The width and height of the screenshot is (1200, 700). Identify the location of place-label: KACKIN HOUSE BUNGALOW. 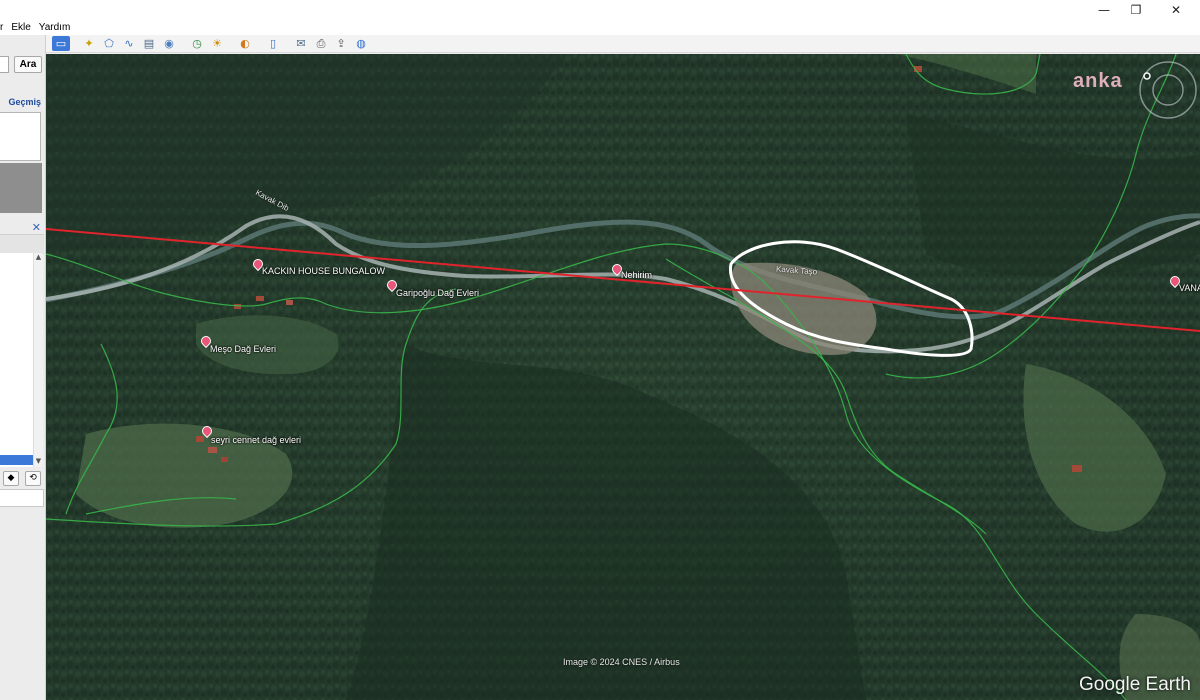
(323, 271).